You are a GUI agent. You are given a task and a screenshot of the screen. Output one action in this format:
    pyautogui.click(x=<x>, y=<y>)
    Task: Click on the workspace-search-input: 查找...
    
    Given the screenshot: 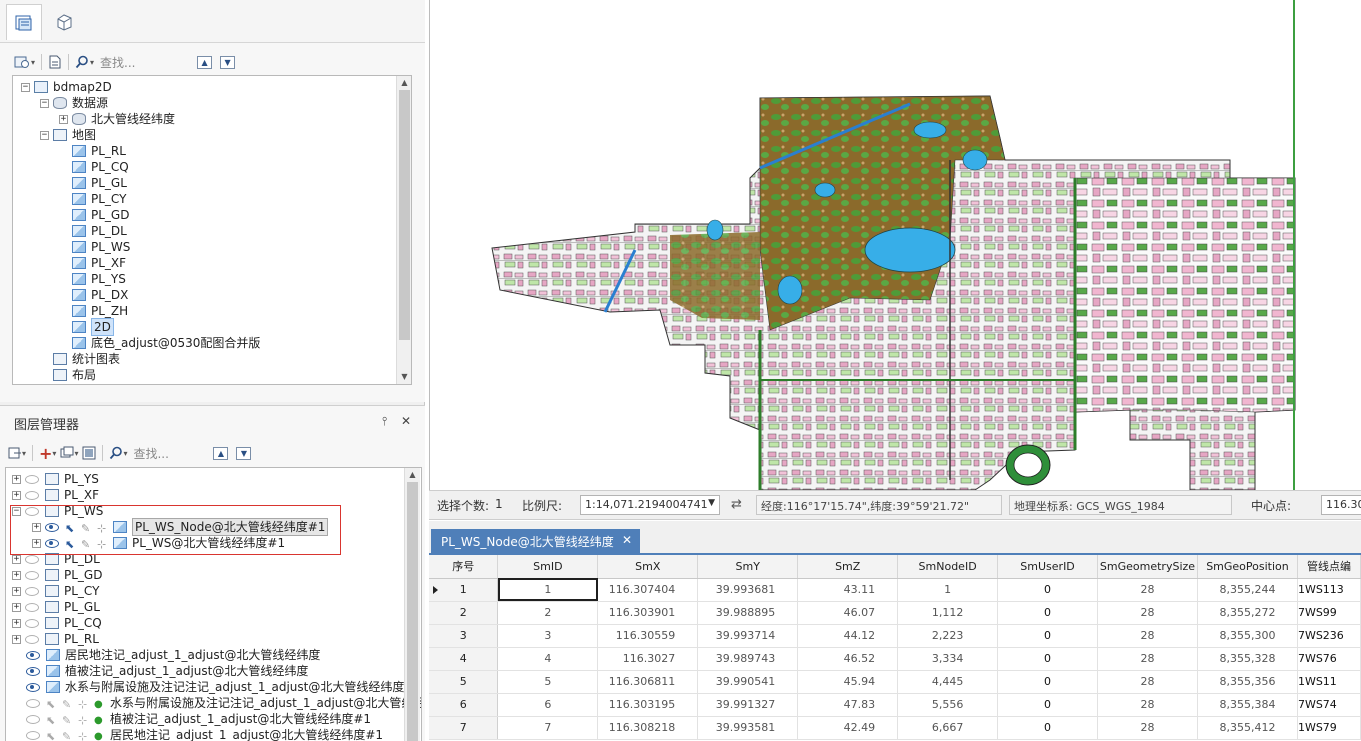 What is the action you would take?
    pyautogui.click(x=147, y=62)
    